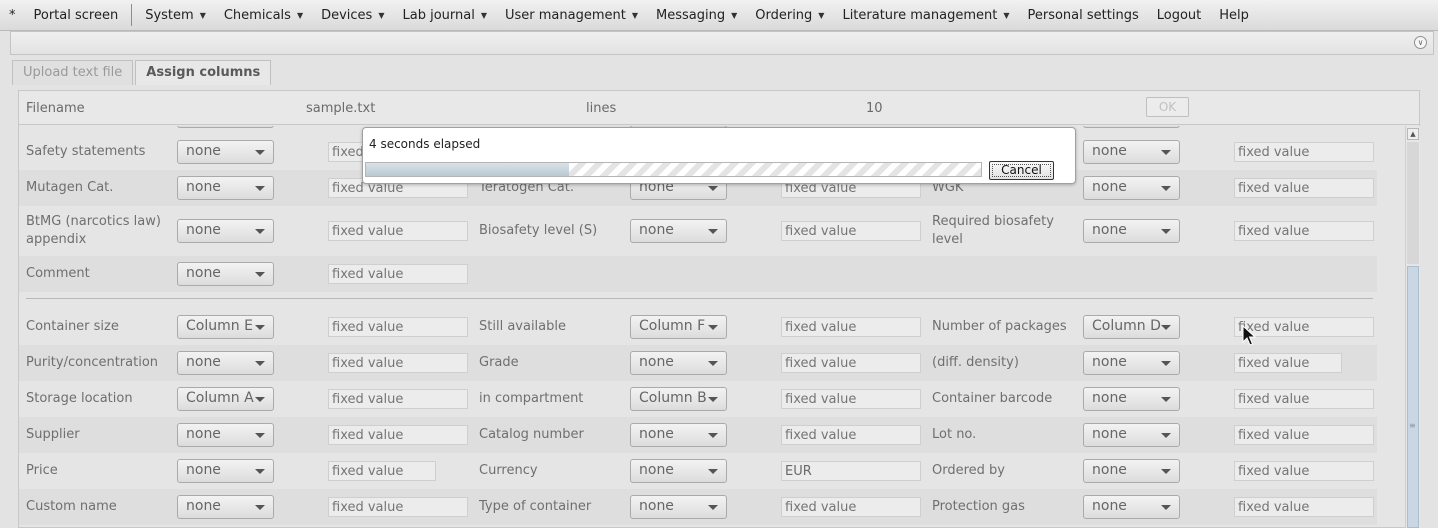 The image size is (1438, 528). I want to click on menu-item-devices: Devices ▼, so click(352, 15).